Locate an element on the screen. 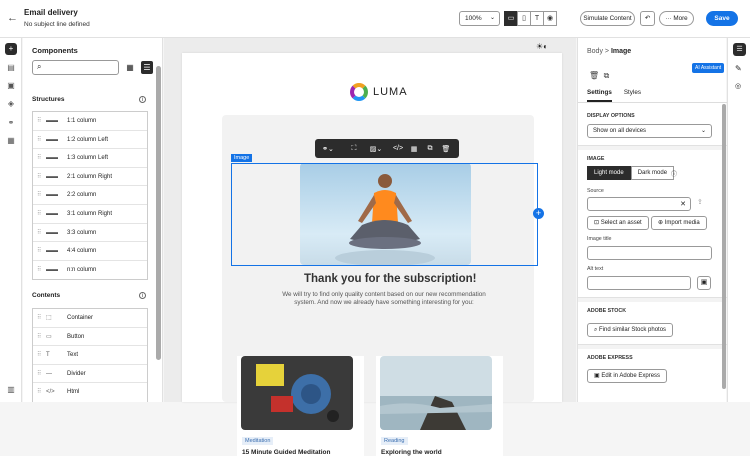 The width and height of the screenshot is (750, 456). breadcrumb-body: Body is located at coordinates (595, 51).